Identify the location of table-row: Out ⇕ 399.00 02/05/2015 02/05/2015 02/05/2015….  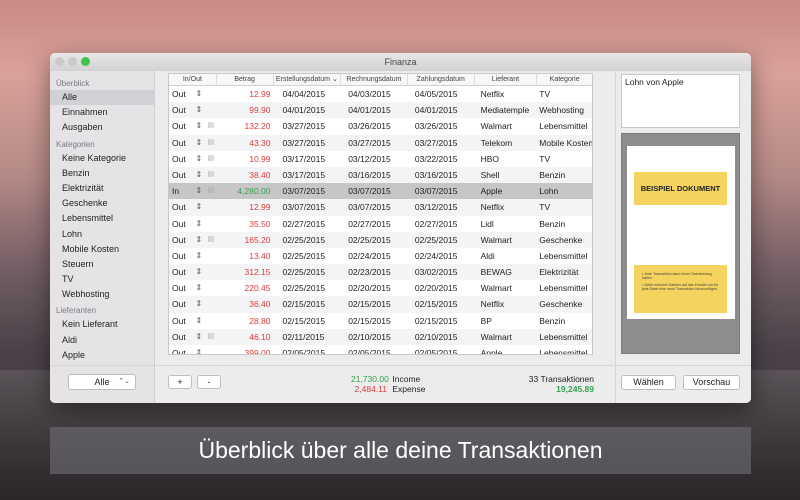
(380, 349).